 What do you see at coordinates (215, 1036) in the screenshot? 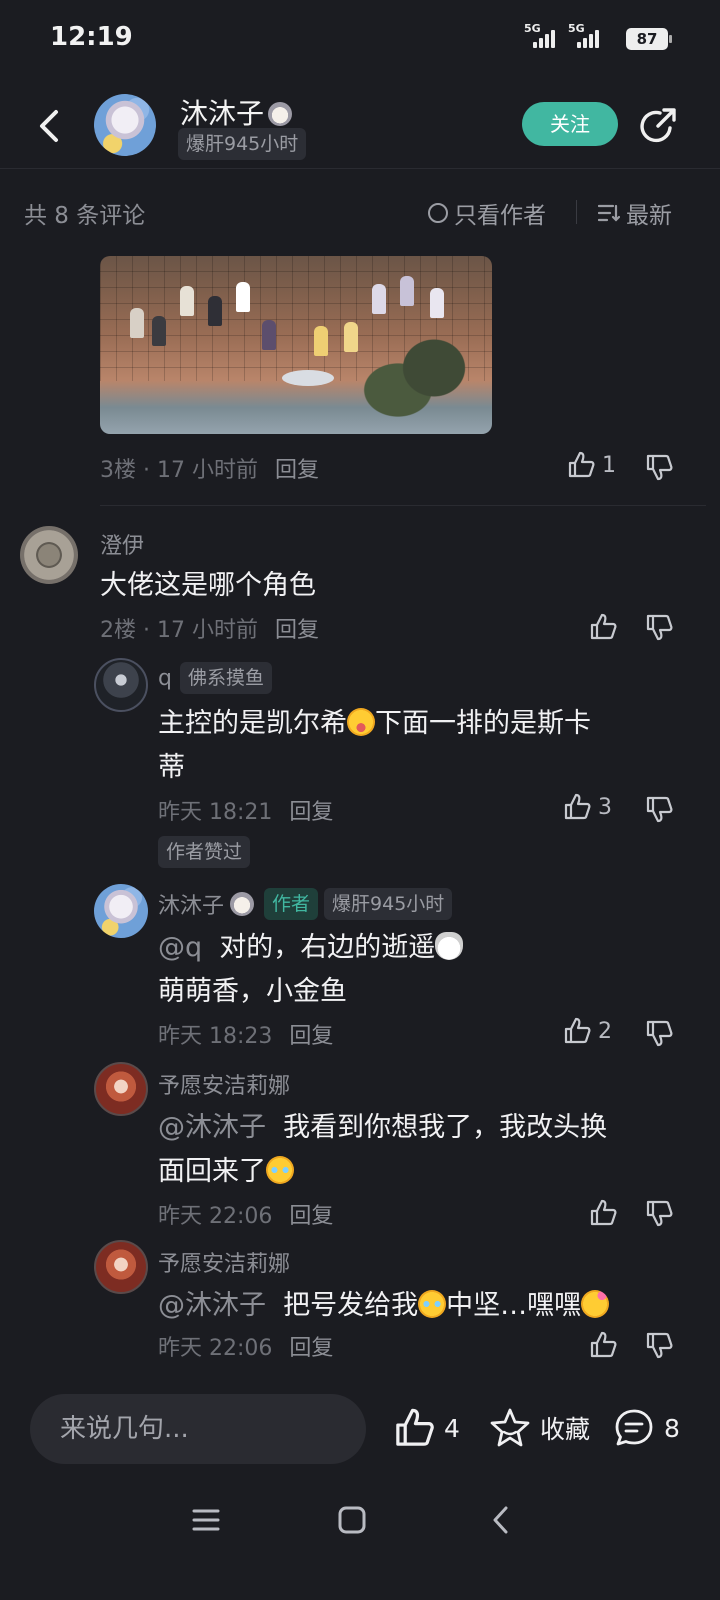
I see `reply-time: 昨天 18:23` at bounding box center [215, 1036].